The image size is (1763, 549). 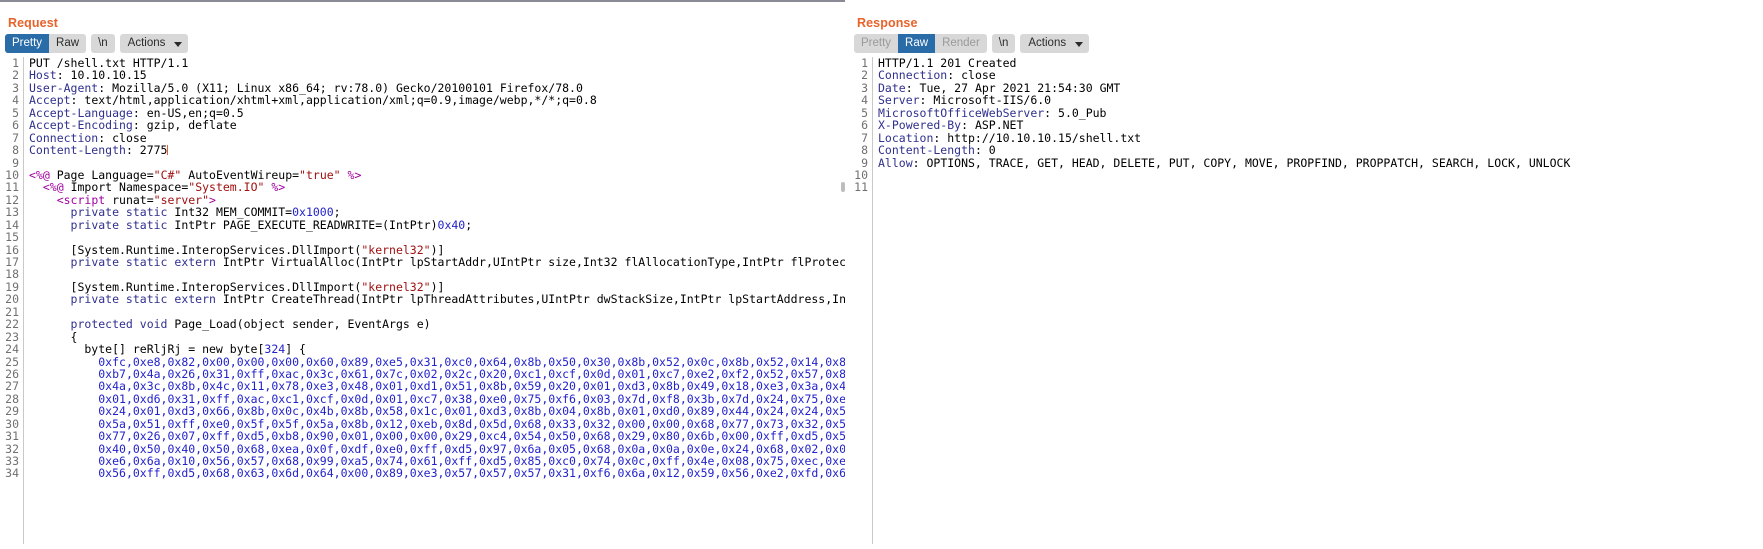 What do you see at coordinates (146, 43) in the screenshot?
I see `request-actions-label: Actions` at bounding box center [146, 43].